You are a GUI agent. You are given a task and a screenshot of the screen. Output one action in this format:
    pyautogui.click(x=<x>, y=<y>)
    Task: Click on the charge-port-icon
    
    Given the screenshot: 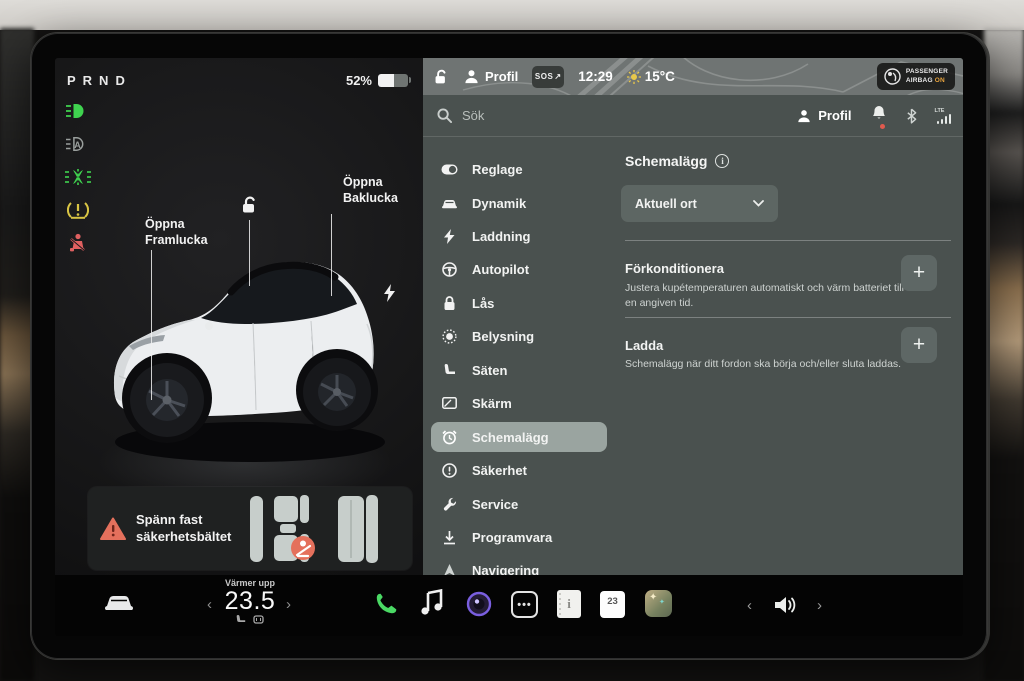 What is the action you would take?
    pyautogui.click(x=389, y=295)
    